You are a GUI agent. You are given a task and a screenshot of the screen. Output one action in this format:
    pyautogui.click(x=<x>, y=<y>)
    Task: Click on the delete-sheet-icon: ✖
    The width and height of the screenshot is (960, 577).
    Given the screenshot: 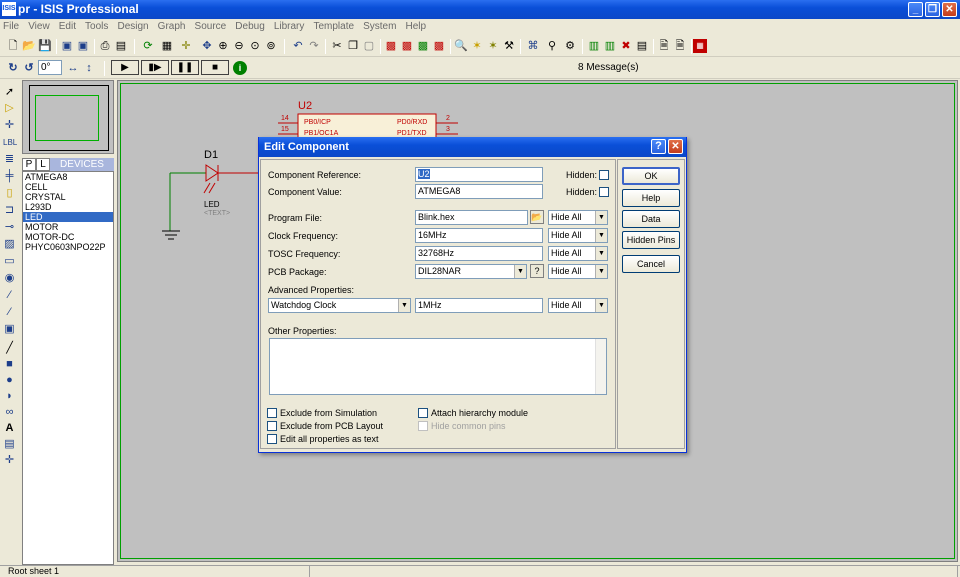 What is the action you would take?
    pyautogui.click(x=626, y=46)
    